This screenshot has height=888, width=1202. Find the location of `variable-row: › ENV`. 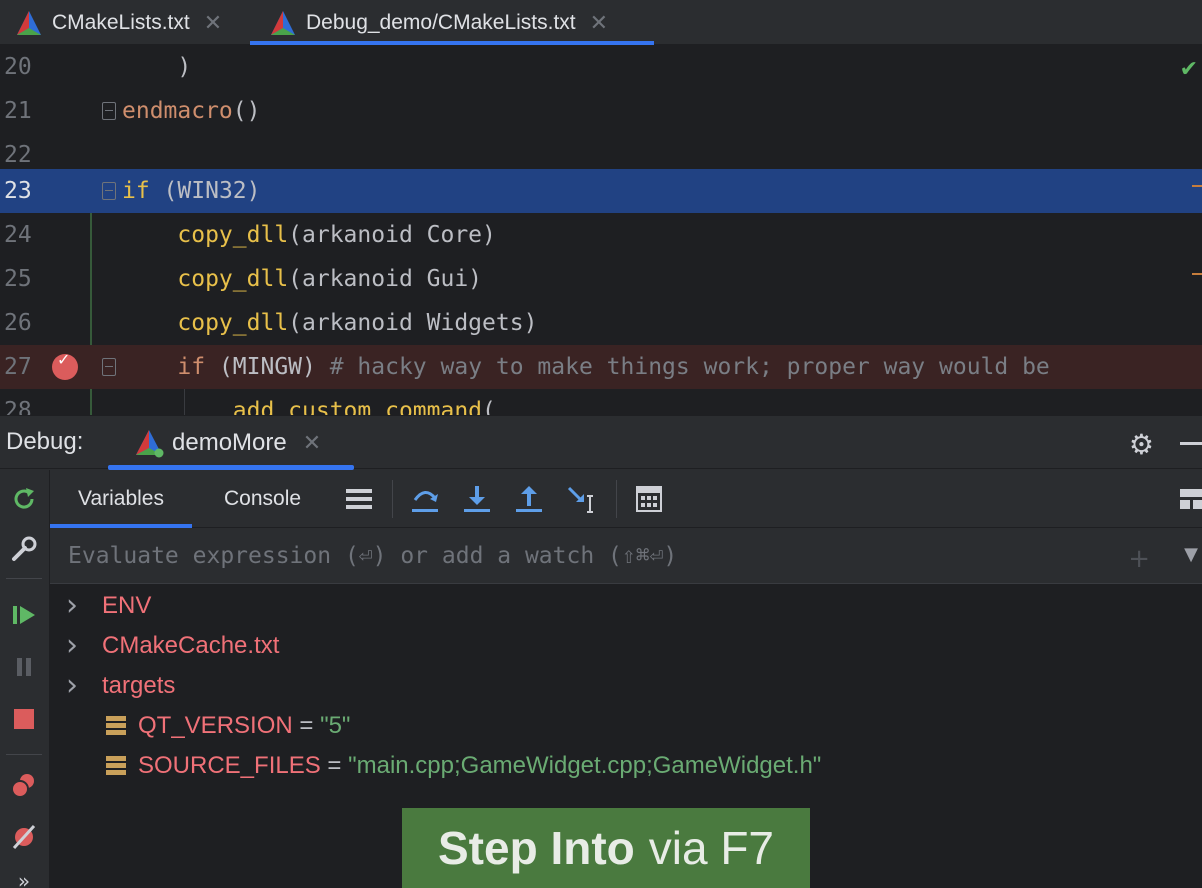

variable-row: › ENV is located at coordinates (626, 606).